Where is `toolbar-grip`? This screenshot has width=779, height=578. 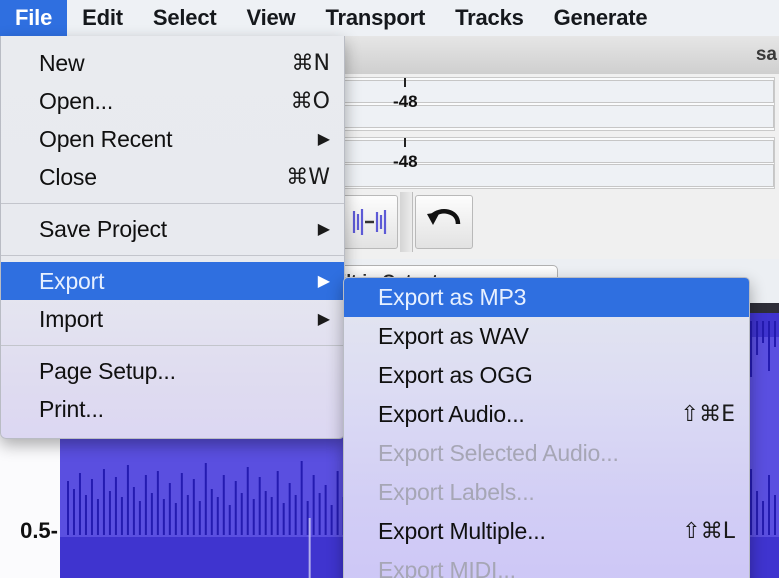 toolbar-grip is located at coordinates (406, 222).